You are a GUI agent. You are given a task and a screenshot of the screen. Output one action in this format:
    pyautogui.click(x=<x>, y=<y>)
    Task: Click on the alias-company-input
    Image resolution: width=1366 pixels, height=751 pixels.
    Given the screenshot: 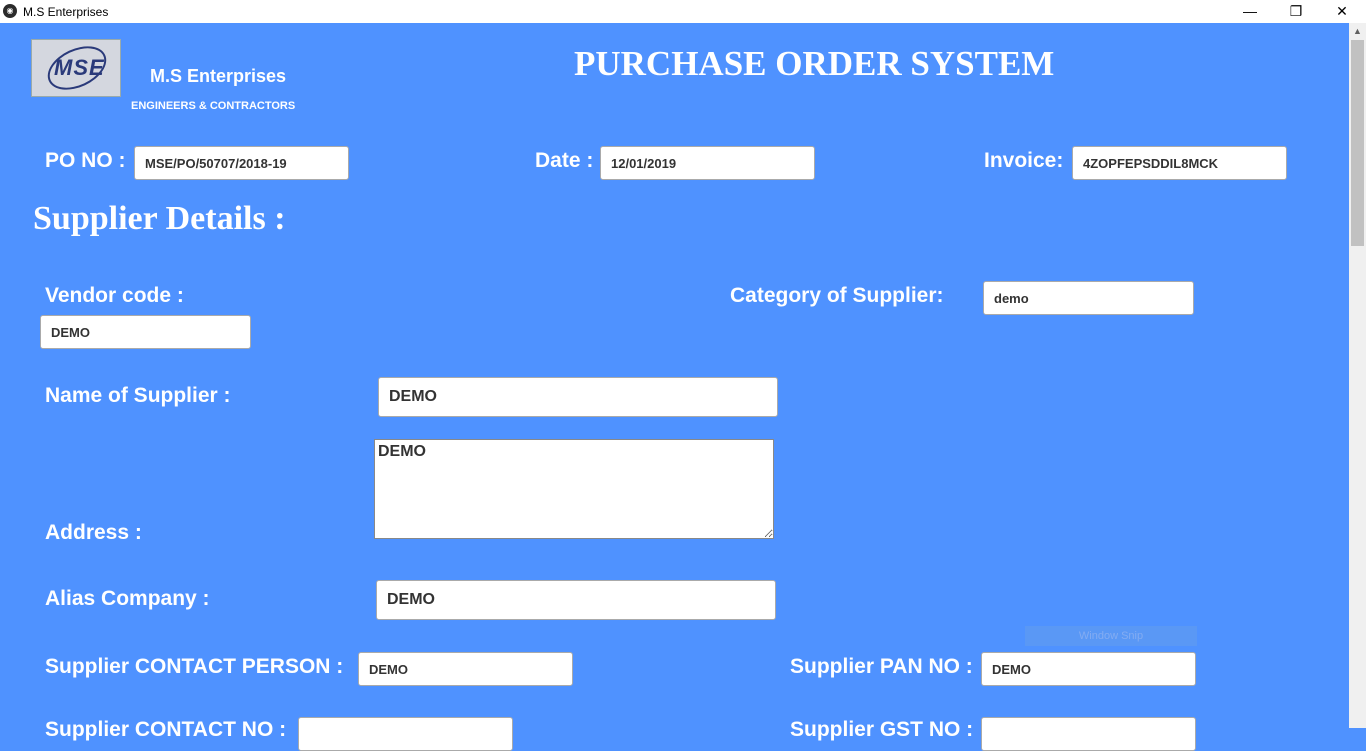 What is the action you would take?
    pyautogui.click(x=576, y=600)
    